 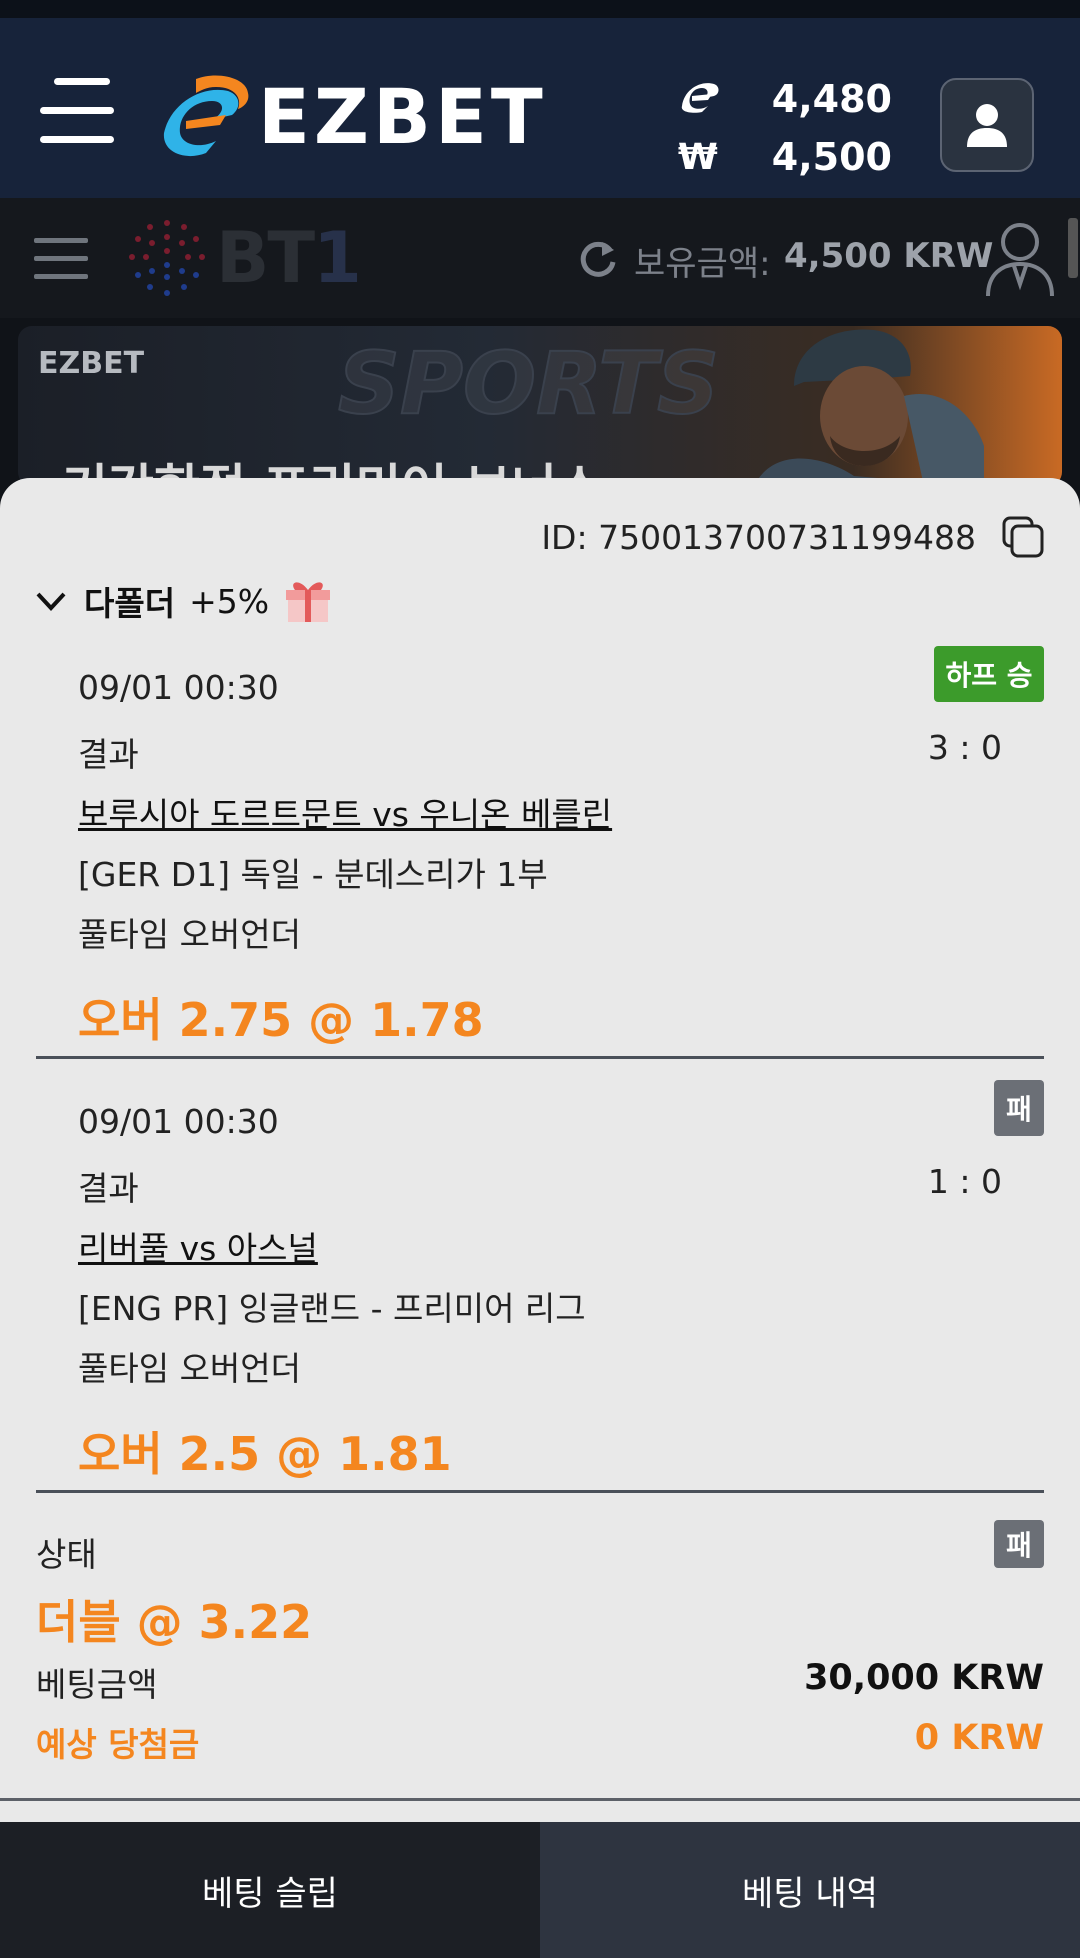 What do you see at coordinates (979, 1738) in the screenshot?
I see `expected-payout-value: 0 KRW` at bounding box center [979, 1738].